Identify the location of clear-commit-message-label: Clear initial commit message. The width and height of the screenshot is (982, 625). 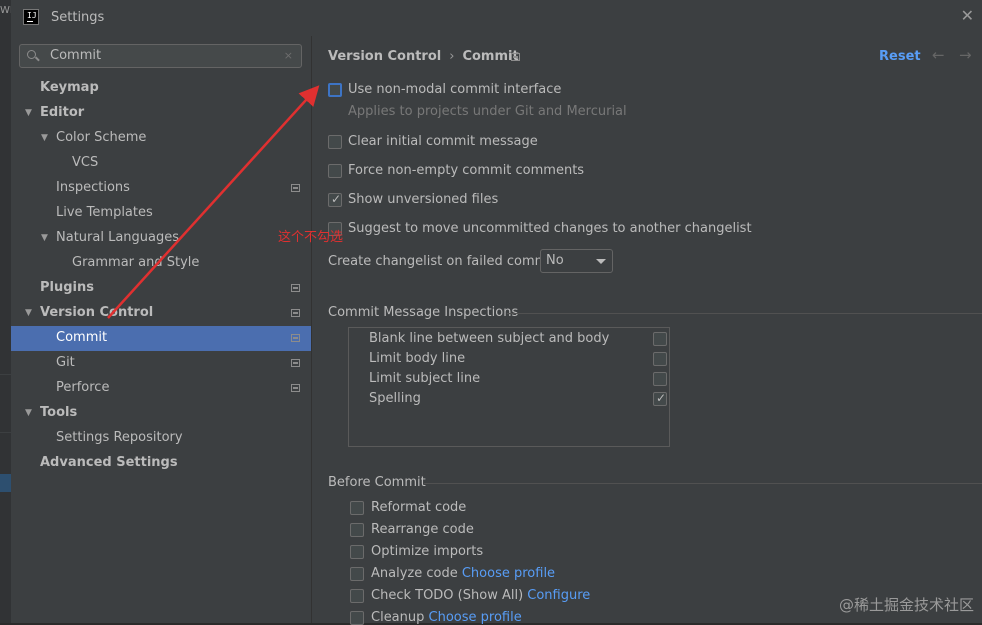
(443, 141).